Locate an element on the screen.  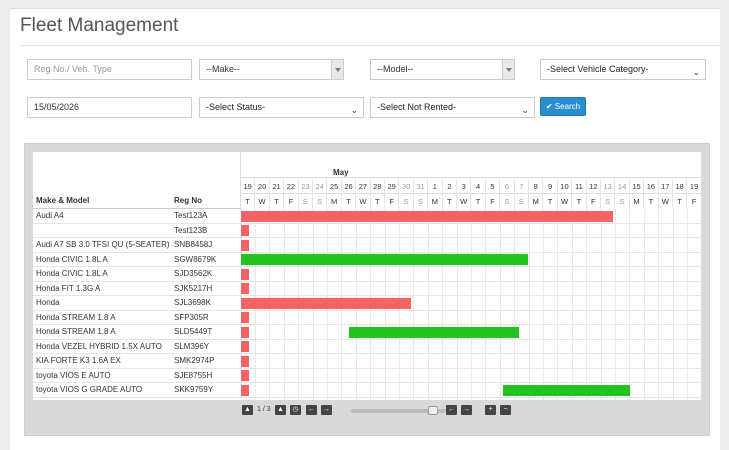
zoom-slider-handle is located at coordinates (432, 410).